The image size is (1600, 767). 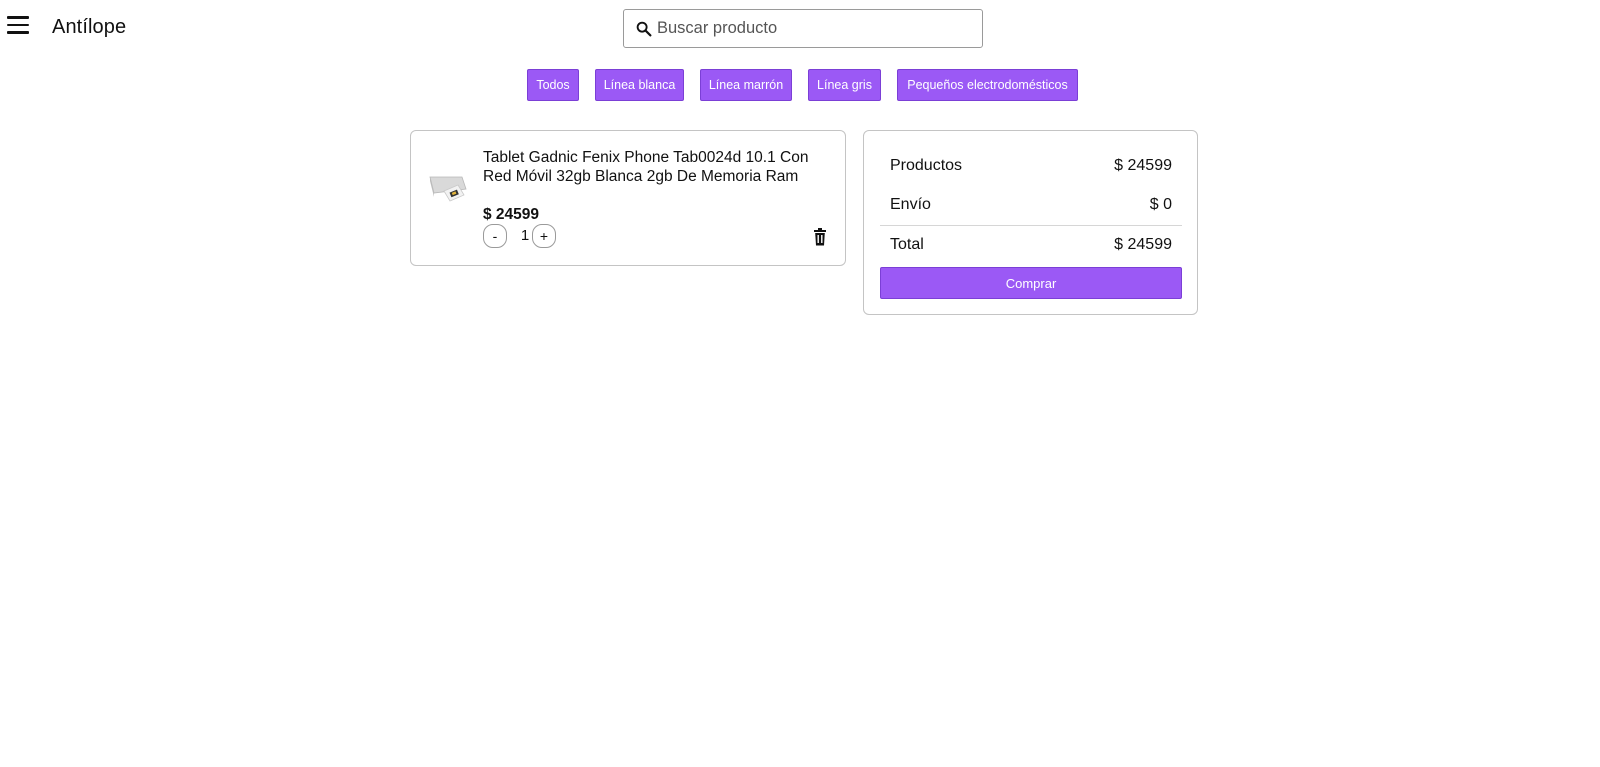 What do you see at coordinates (1143, 165) in the screenshot?
I see `summary-products-value: $ 24599` at bounding box center [1143, 165].